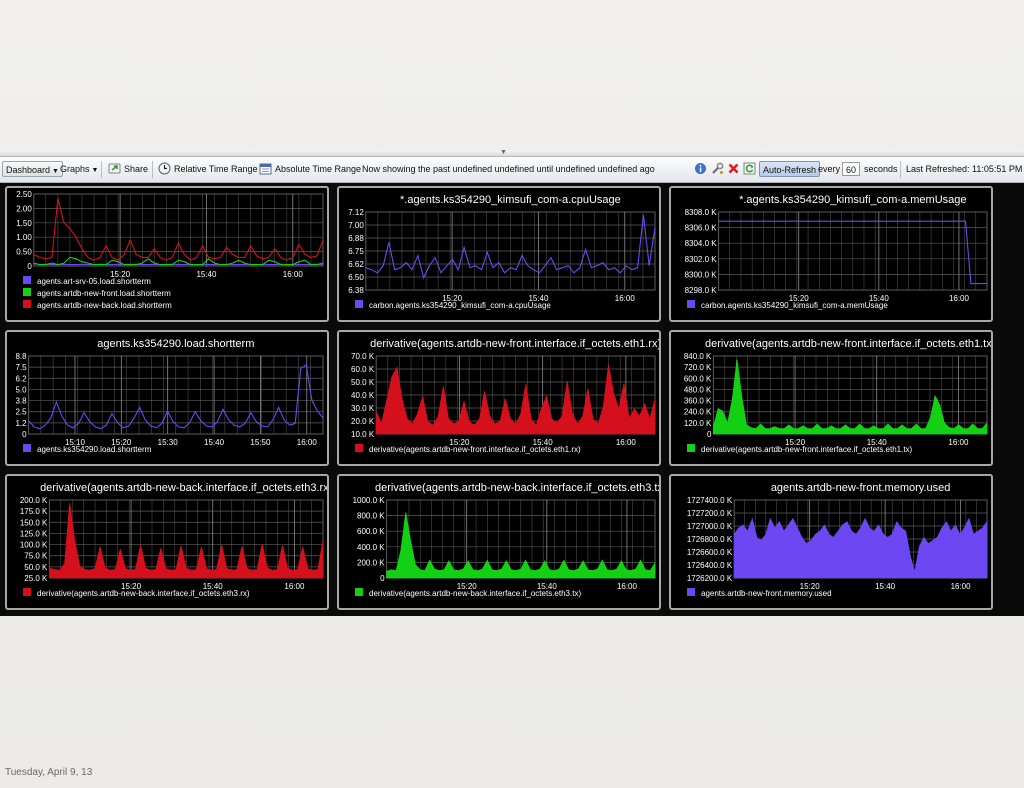 The height and width of the screenshot is (788, 1024). Describe the element at coordinates (104, 305) in the screenshot. I see `legend-label: agents.artdb-new-back.load.shortterm` at that location.